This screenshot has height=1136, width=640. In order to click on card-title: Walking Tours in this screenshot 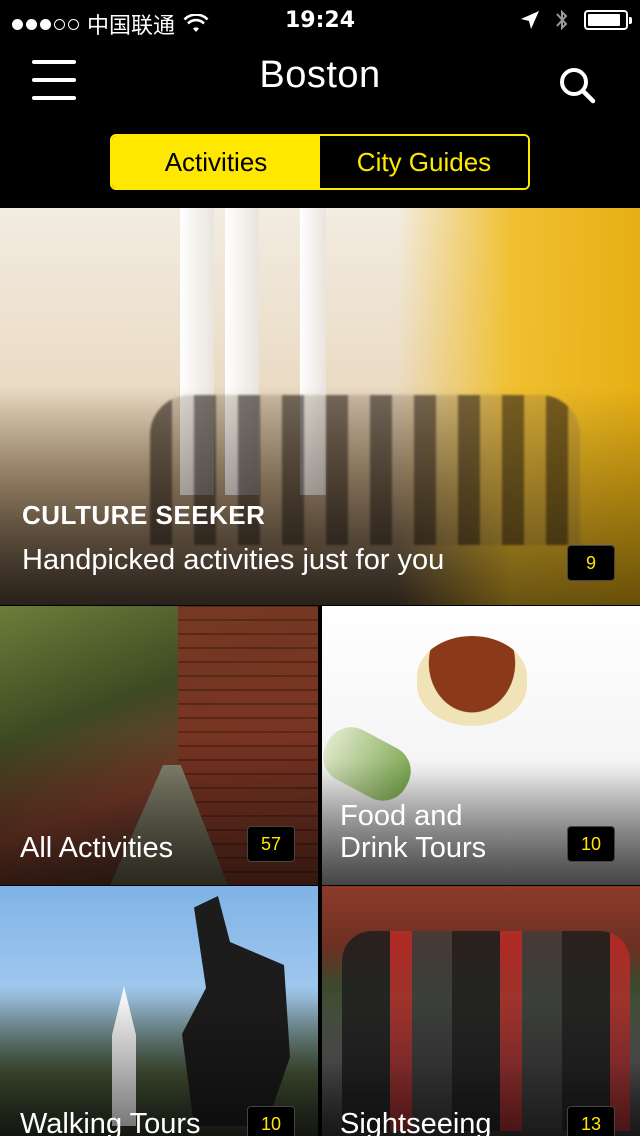, I will do `click(110, 1122)`.